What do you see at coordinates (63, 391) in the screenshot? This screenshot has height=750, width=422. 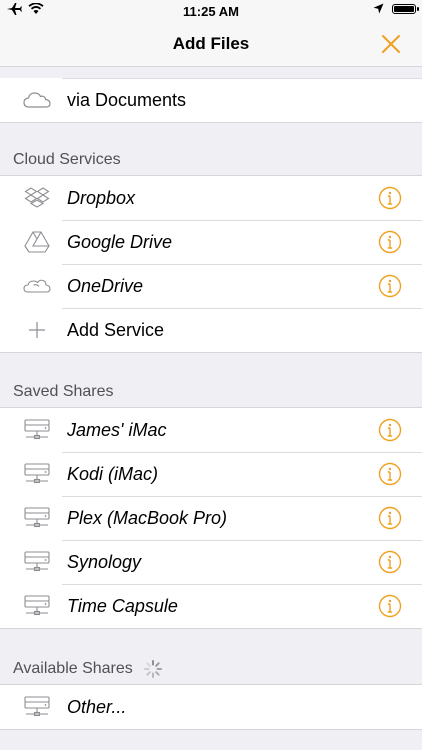 I see `section-header-saved-shares: Saved Shares` at bounding box center [63, 391].